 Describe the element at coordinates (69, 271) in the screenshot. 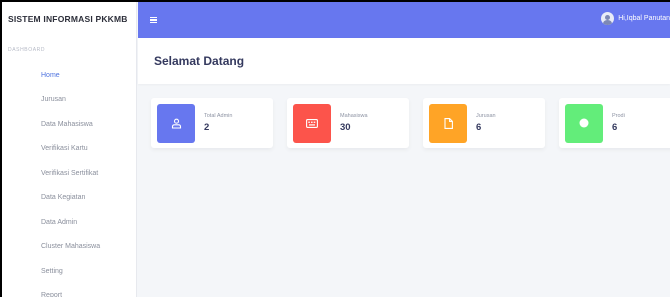

I see `sidebar-item-setting: Setting` at that location.